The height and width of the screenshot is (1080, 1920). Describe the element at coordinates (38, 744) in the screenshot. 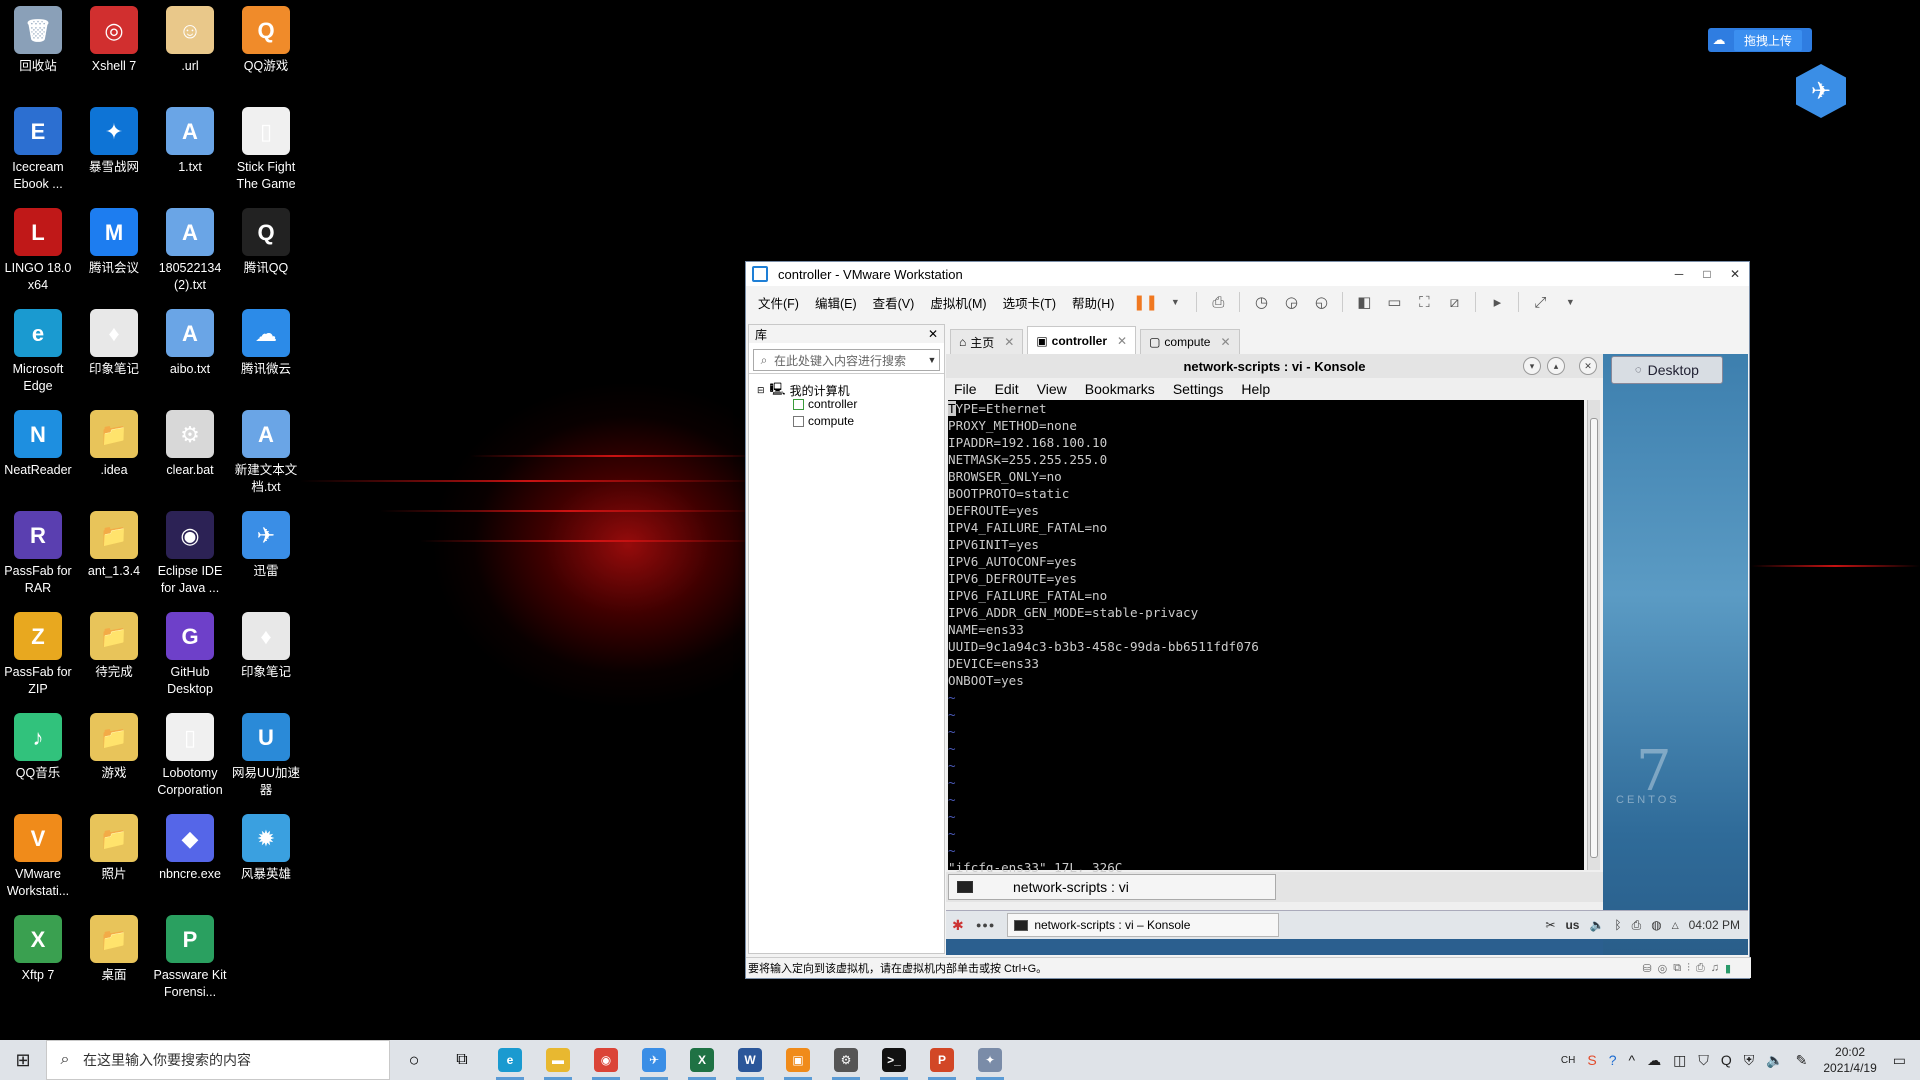

I see `desktop-icon-item: ♪ QQ音乐` at that location.